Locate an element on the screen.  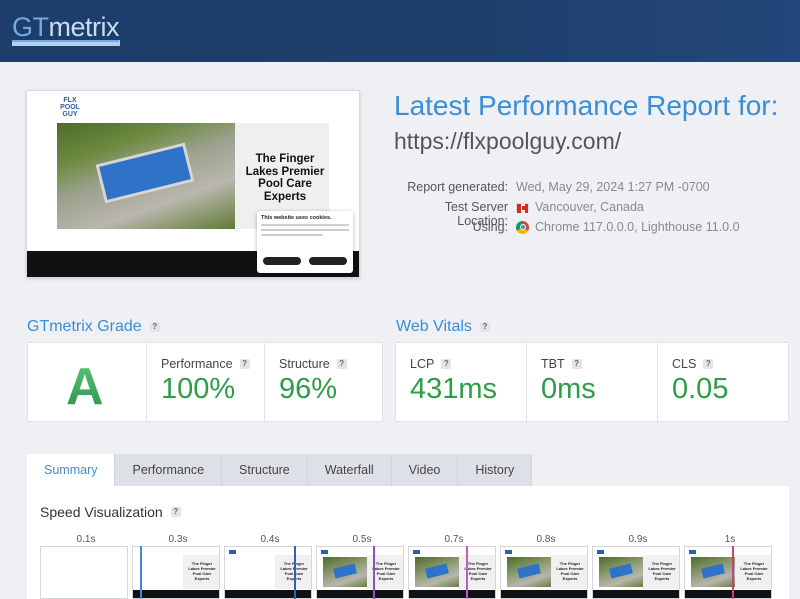
logo-metrix: metrix is located at coordinates (84, 27).